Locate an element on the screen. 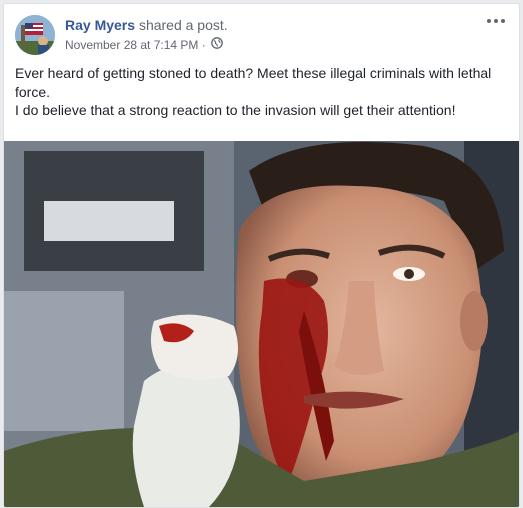 The height and width of the screenshot is (508, 523). avatar is located at coordinates (35, 35).